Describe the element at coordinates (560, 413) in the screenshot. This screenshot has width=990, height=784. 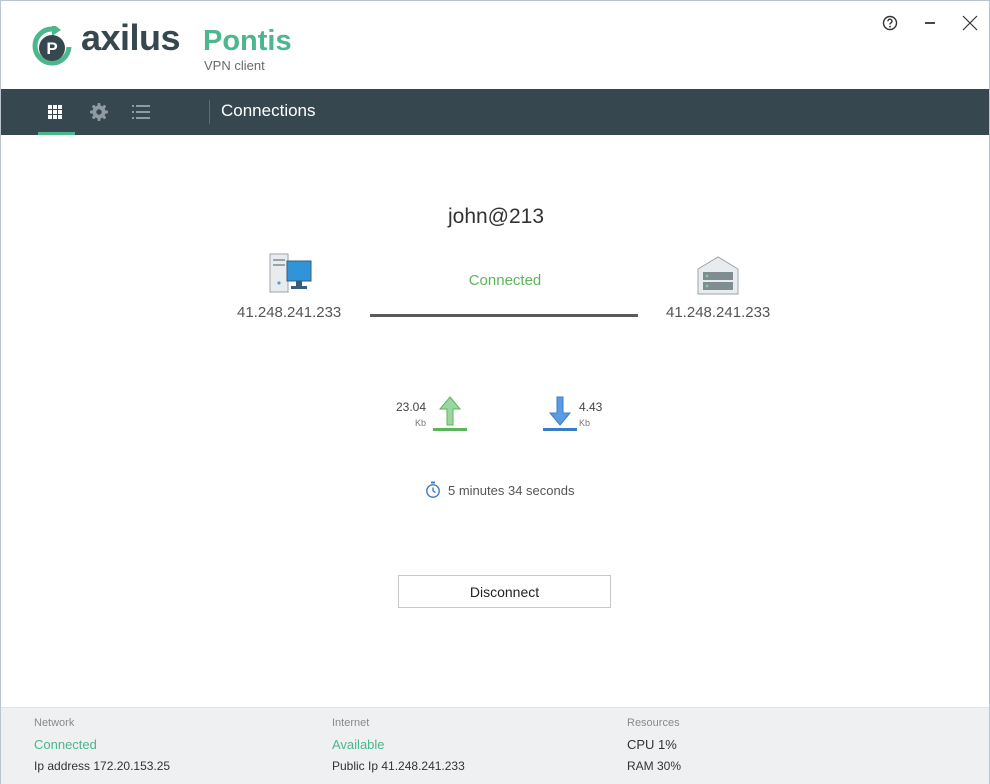
I see `download-arrow-icon` at that location.